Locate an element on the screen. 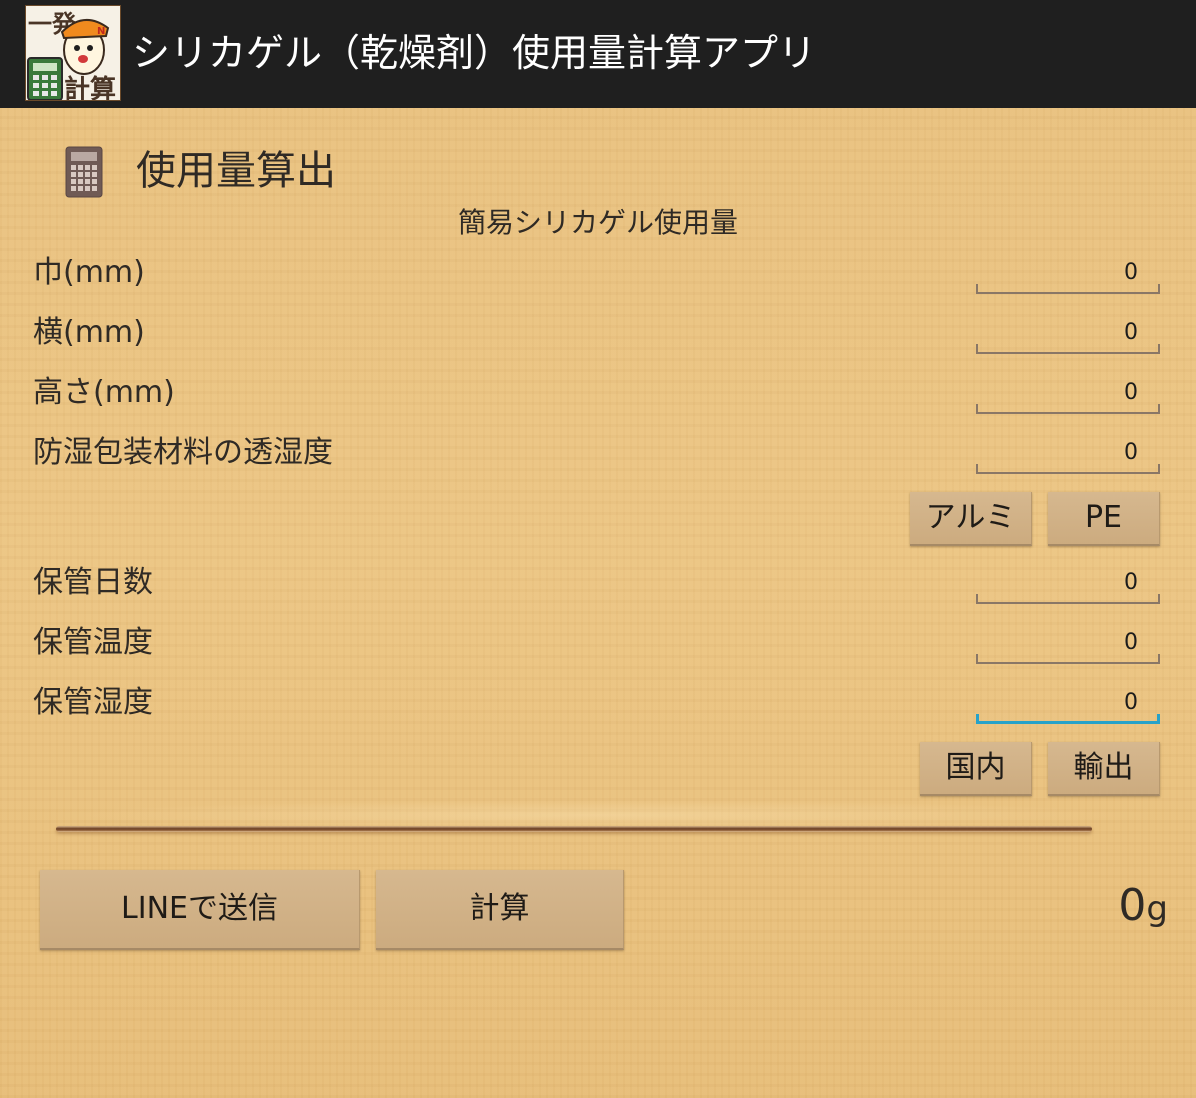 The image size is (1196, 1098). humidity-input: 0 is located at coordinates (1068, 706).